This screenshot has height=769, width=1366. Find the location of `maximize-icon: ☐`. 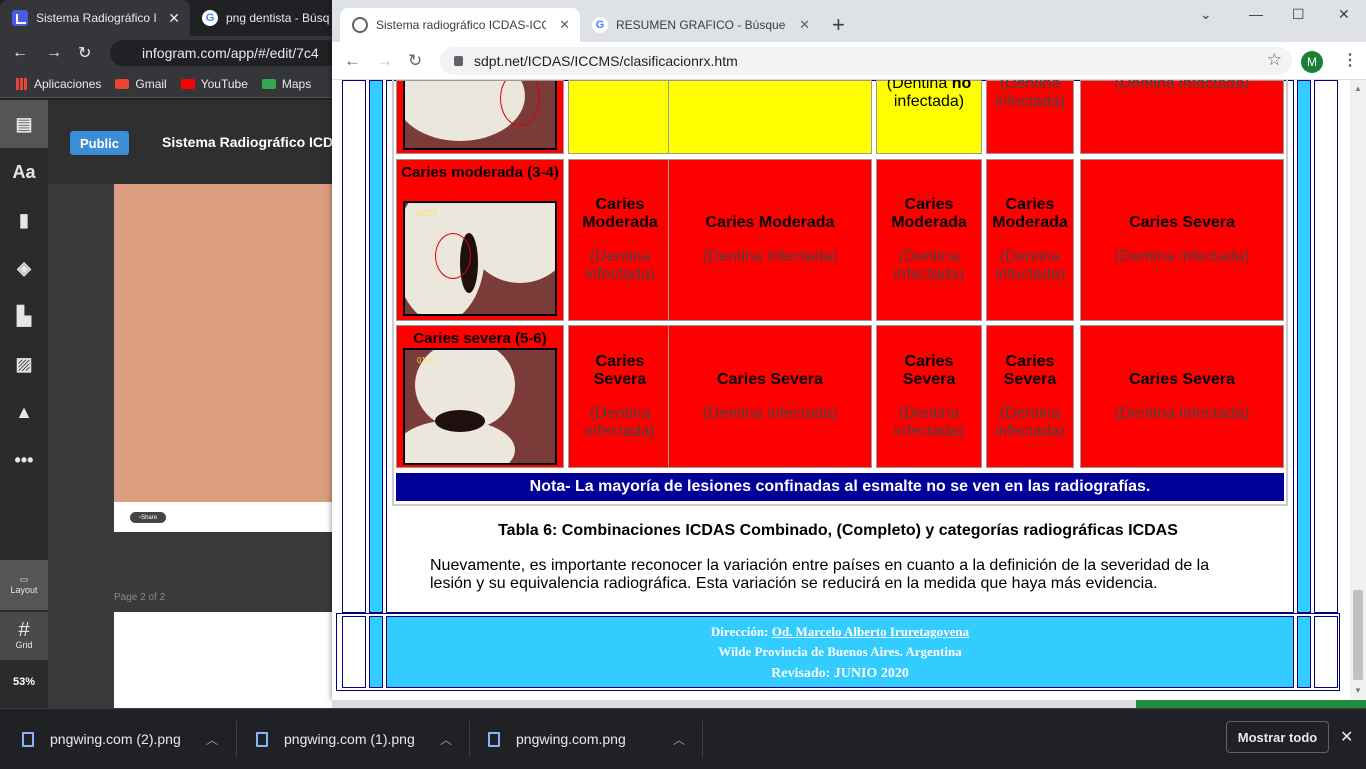

maximize-icon: ☐ is located at coordinates (1298, 14).